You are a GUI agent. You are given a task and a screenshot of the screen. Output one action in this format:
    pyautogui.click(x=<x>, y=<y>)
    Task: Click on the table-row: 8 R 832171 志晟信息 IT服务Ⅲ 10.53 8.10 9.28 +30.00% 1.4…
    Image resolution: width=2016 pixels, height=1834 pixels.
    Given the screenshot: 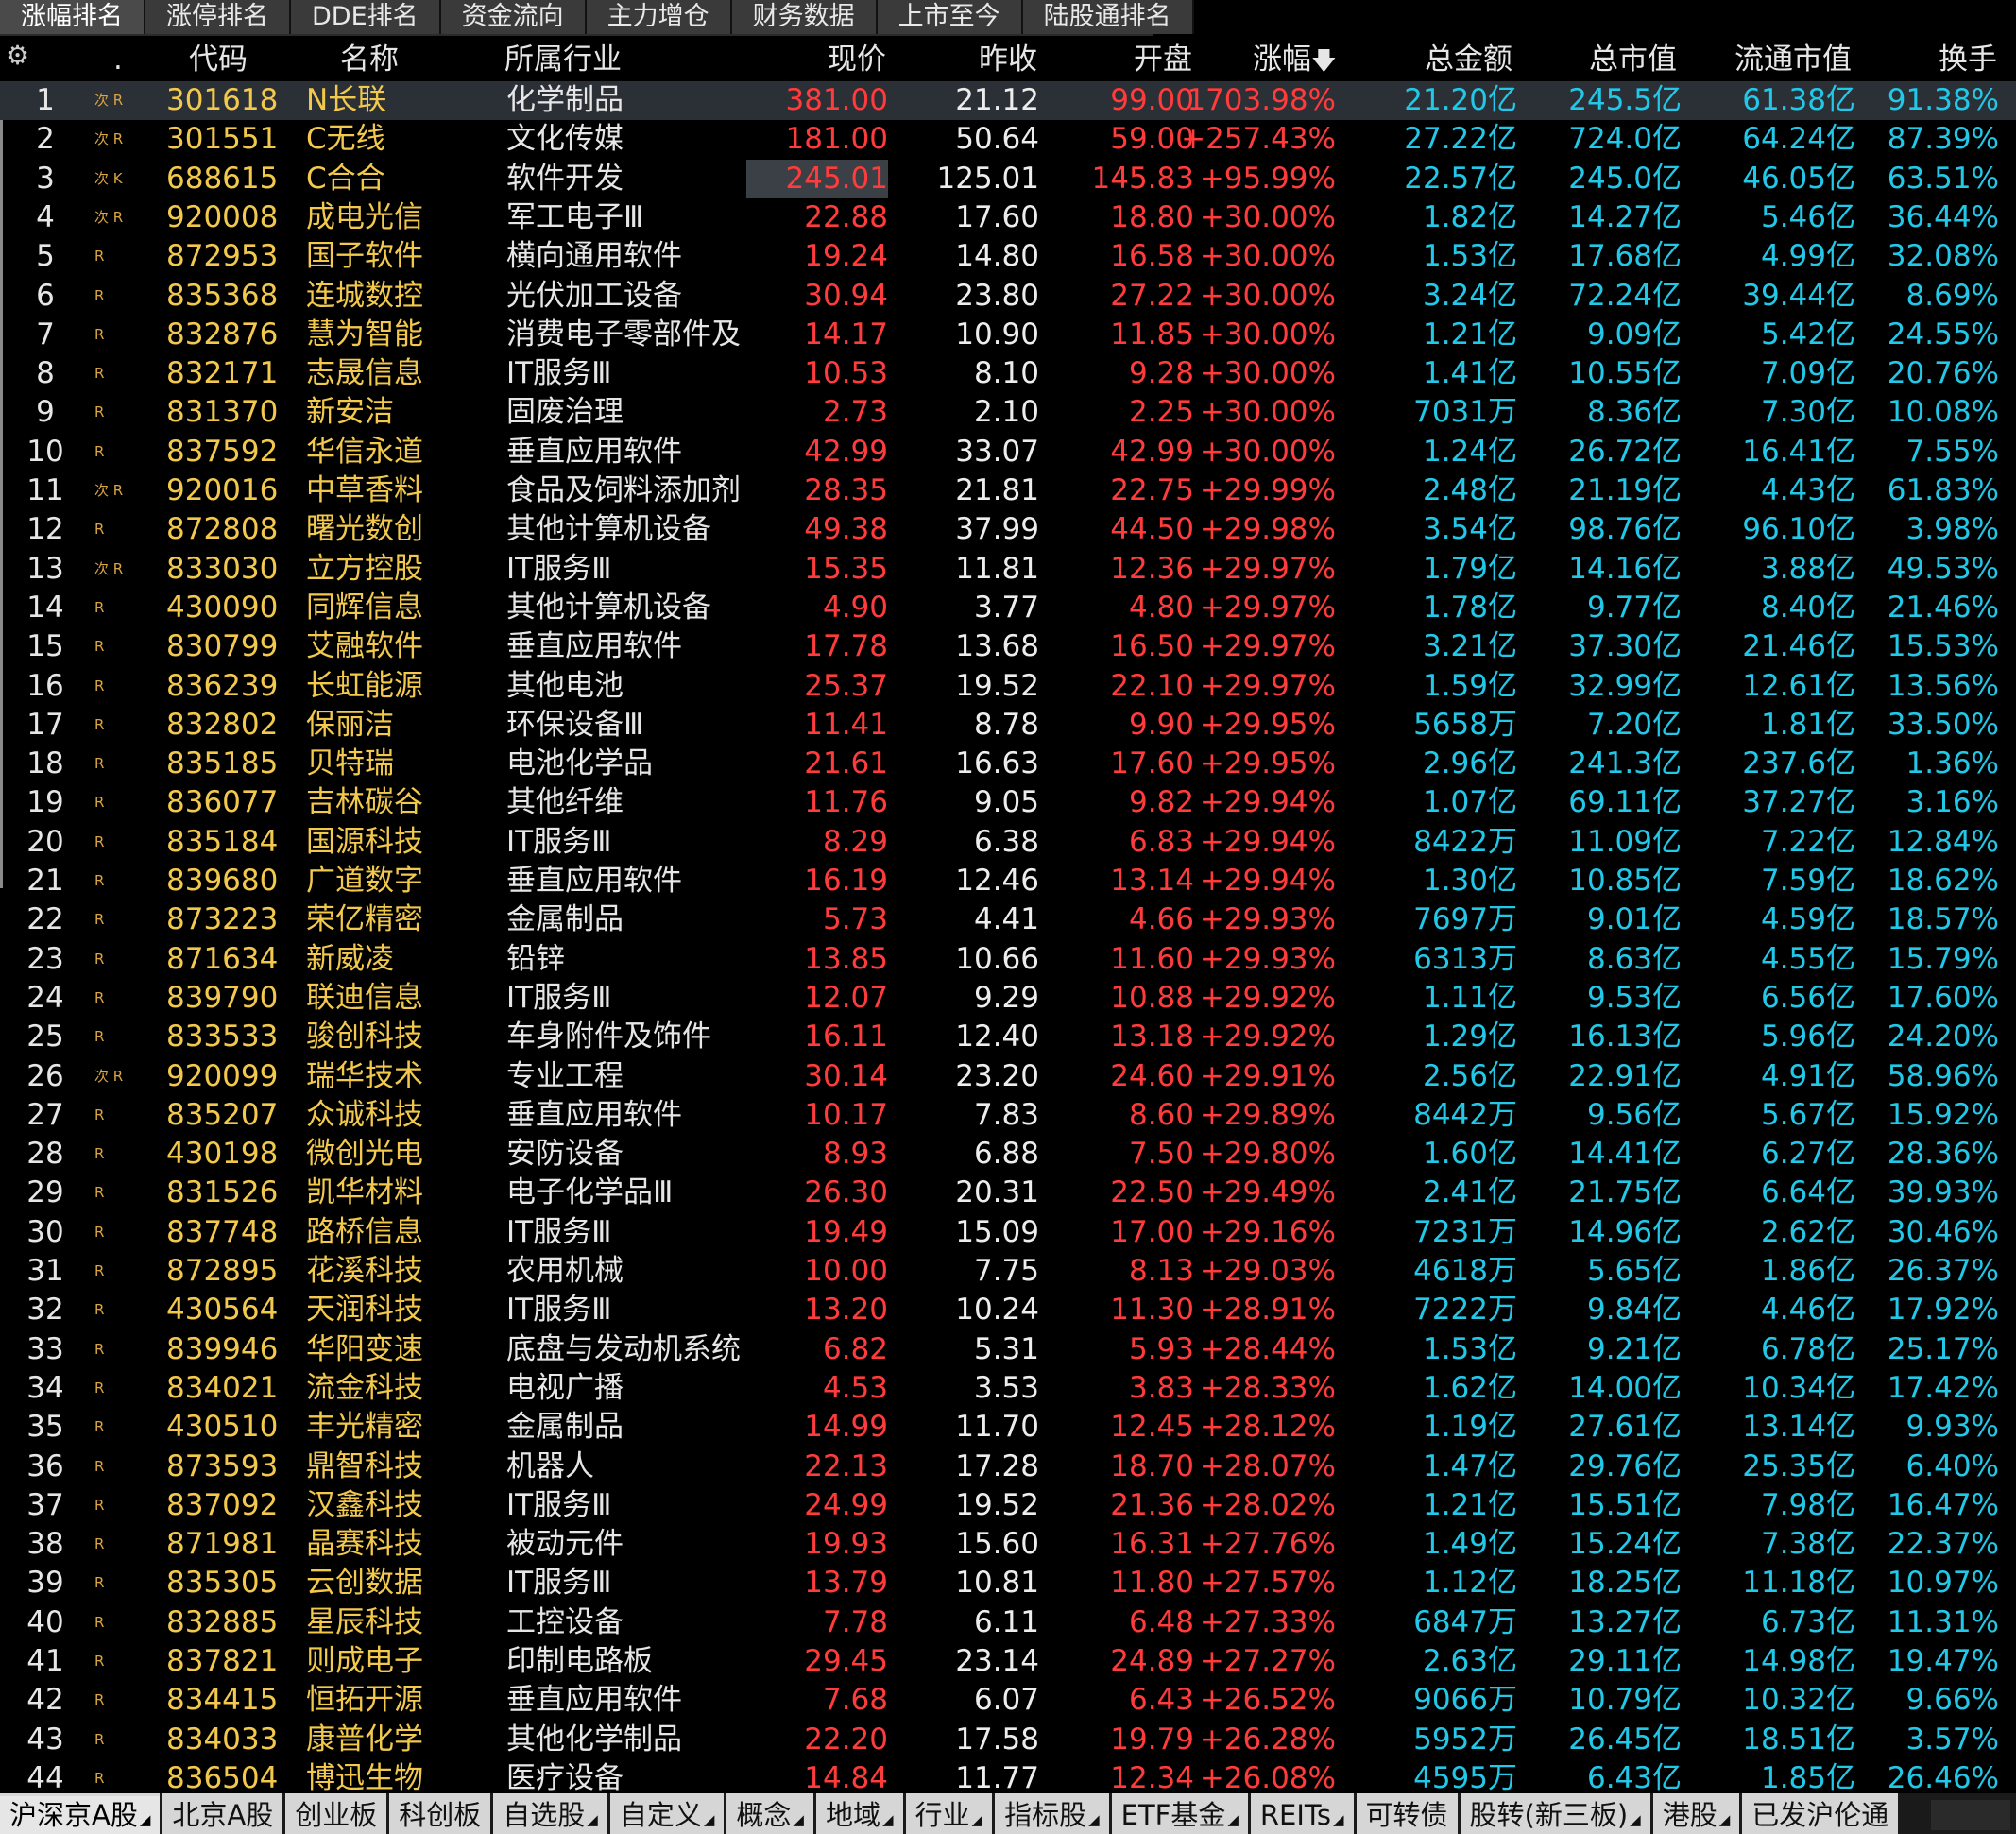 What is the action you would take?
    pyautogui.click(x=1008, y=373)
    